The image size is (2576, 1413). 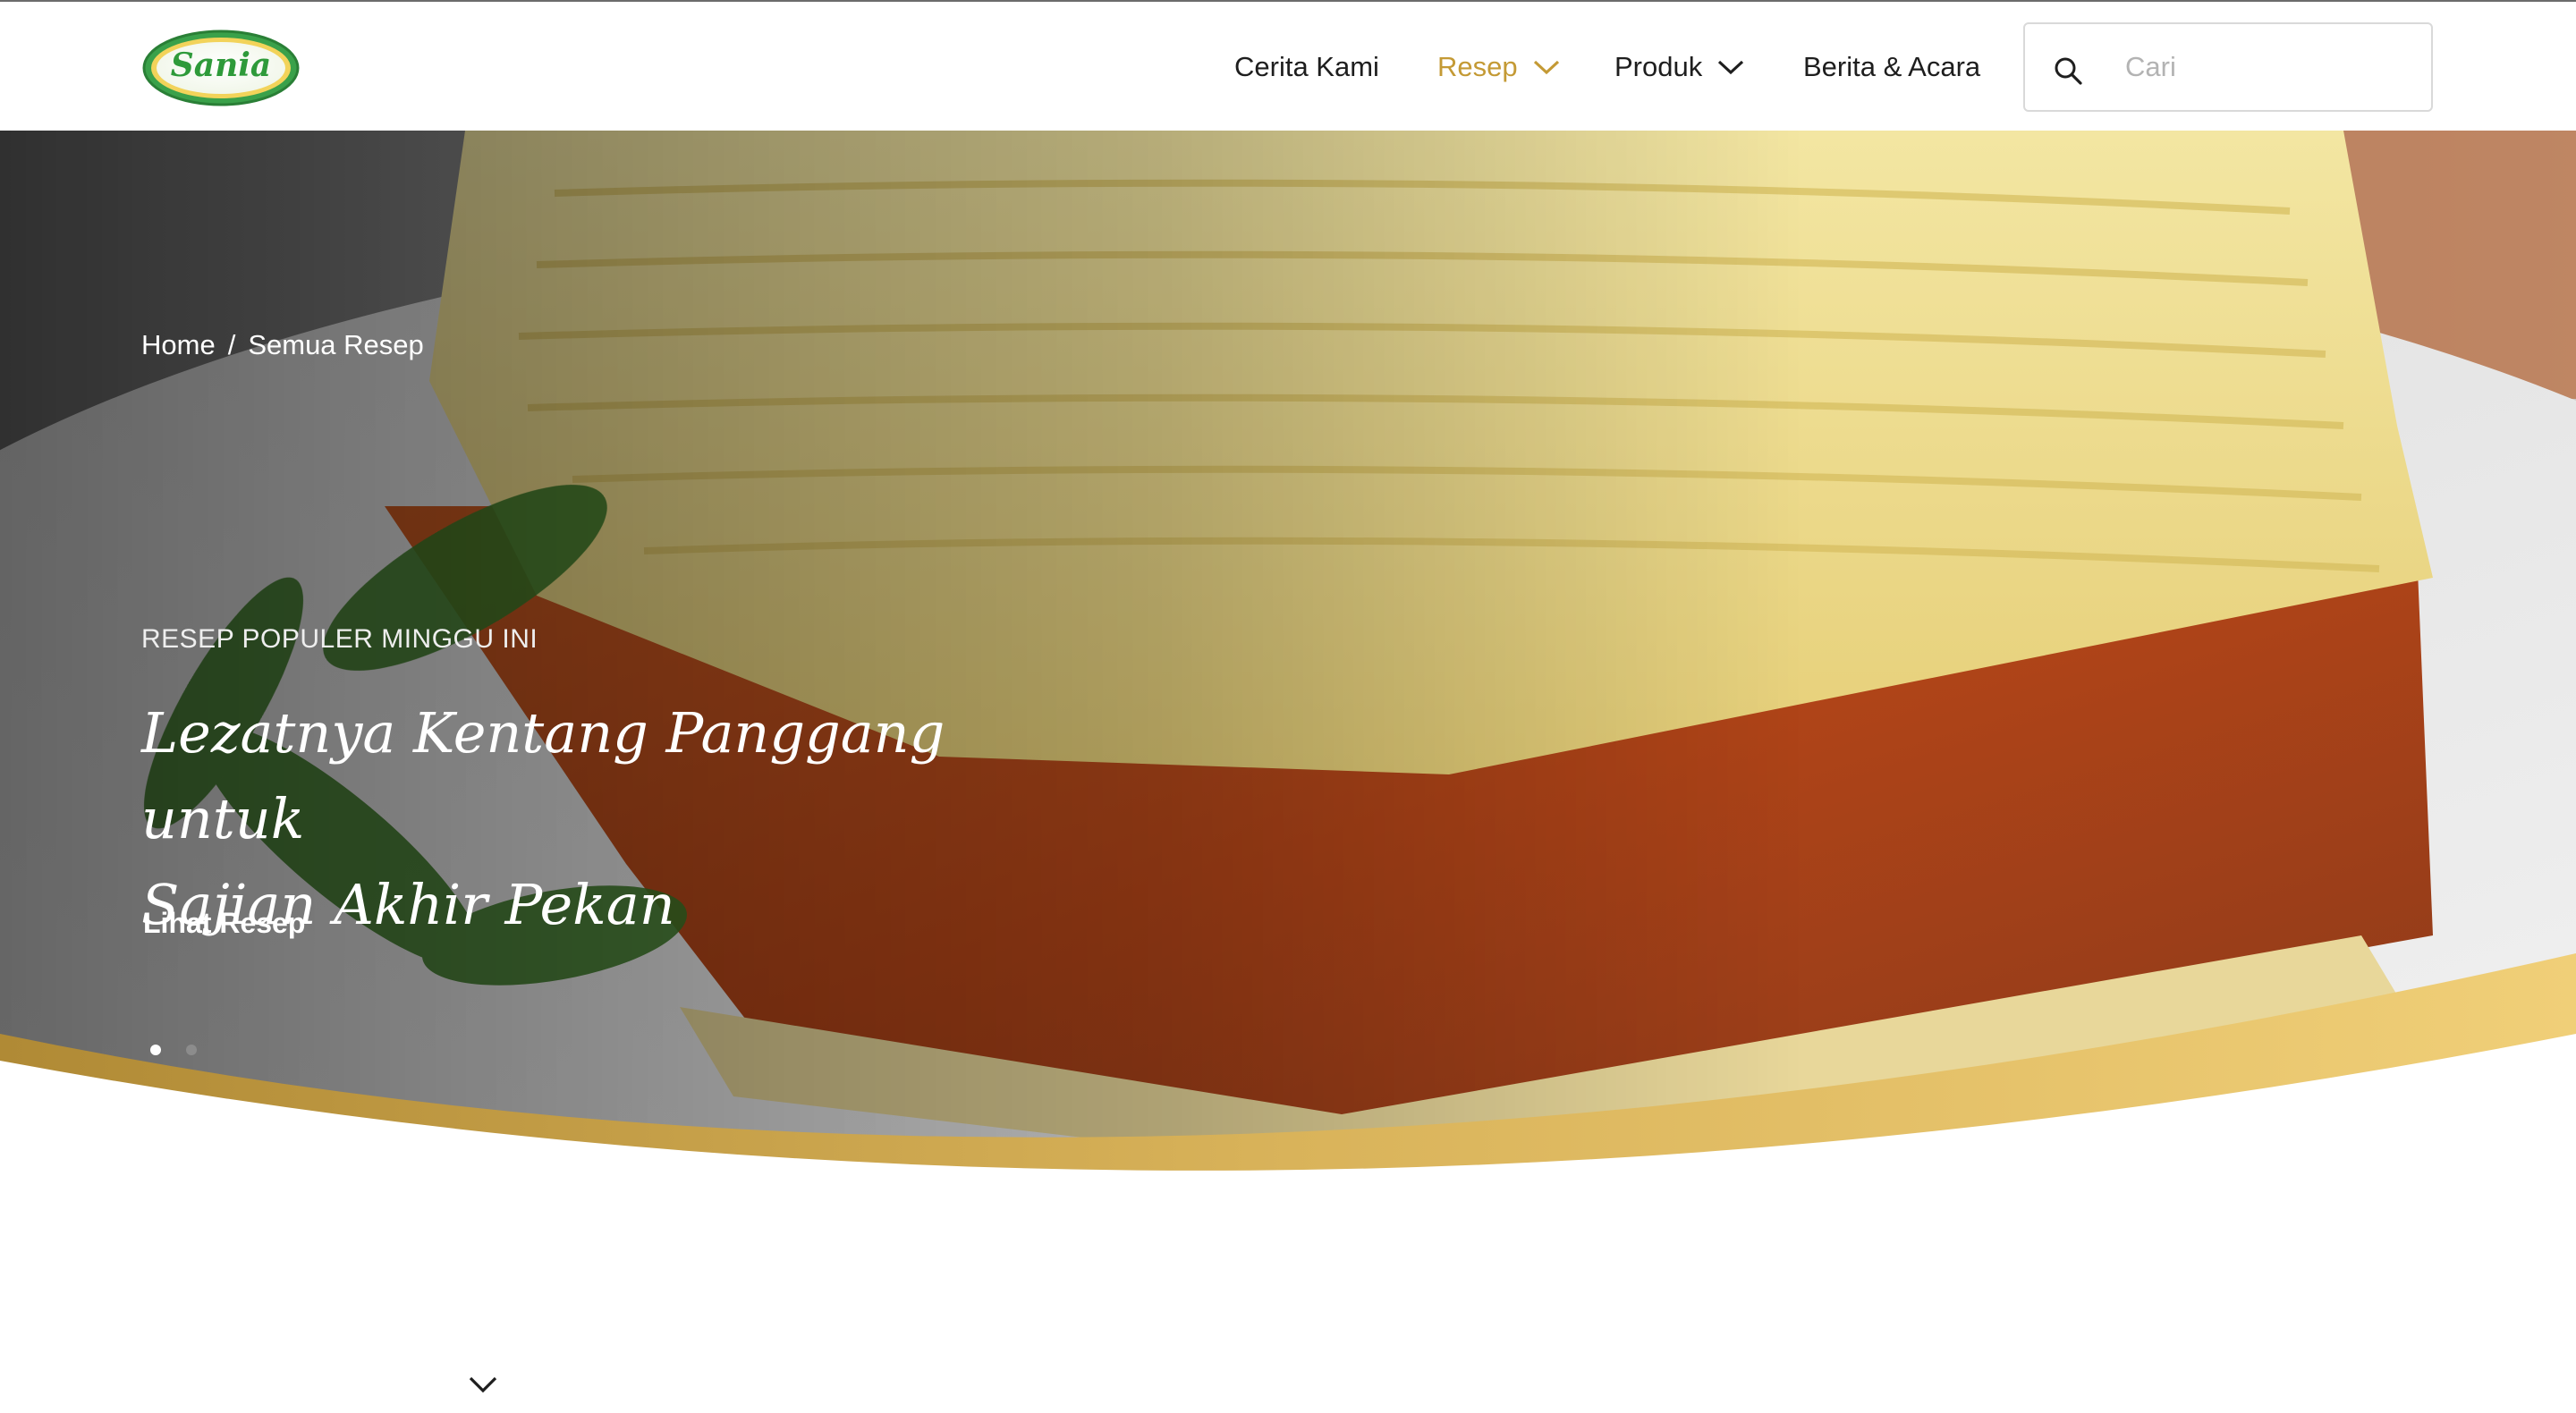 I want to click on view-recipe-link: Lihat Resep, so click(x=224, y=923).